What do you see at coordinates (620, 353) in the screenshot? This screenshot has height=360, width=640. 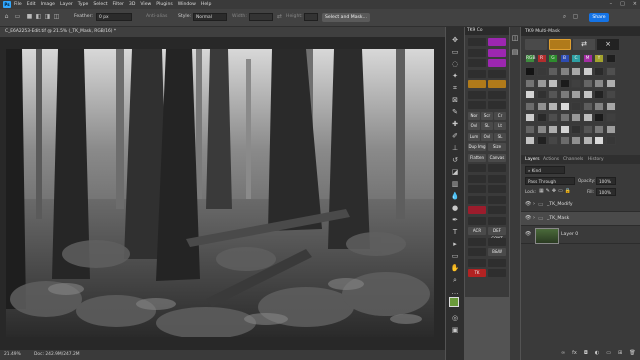 I see `new-layer-icon: ⊞` at bounding box center [620, 353].